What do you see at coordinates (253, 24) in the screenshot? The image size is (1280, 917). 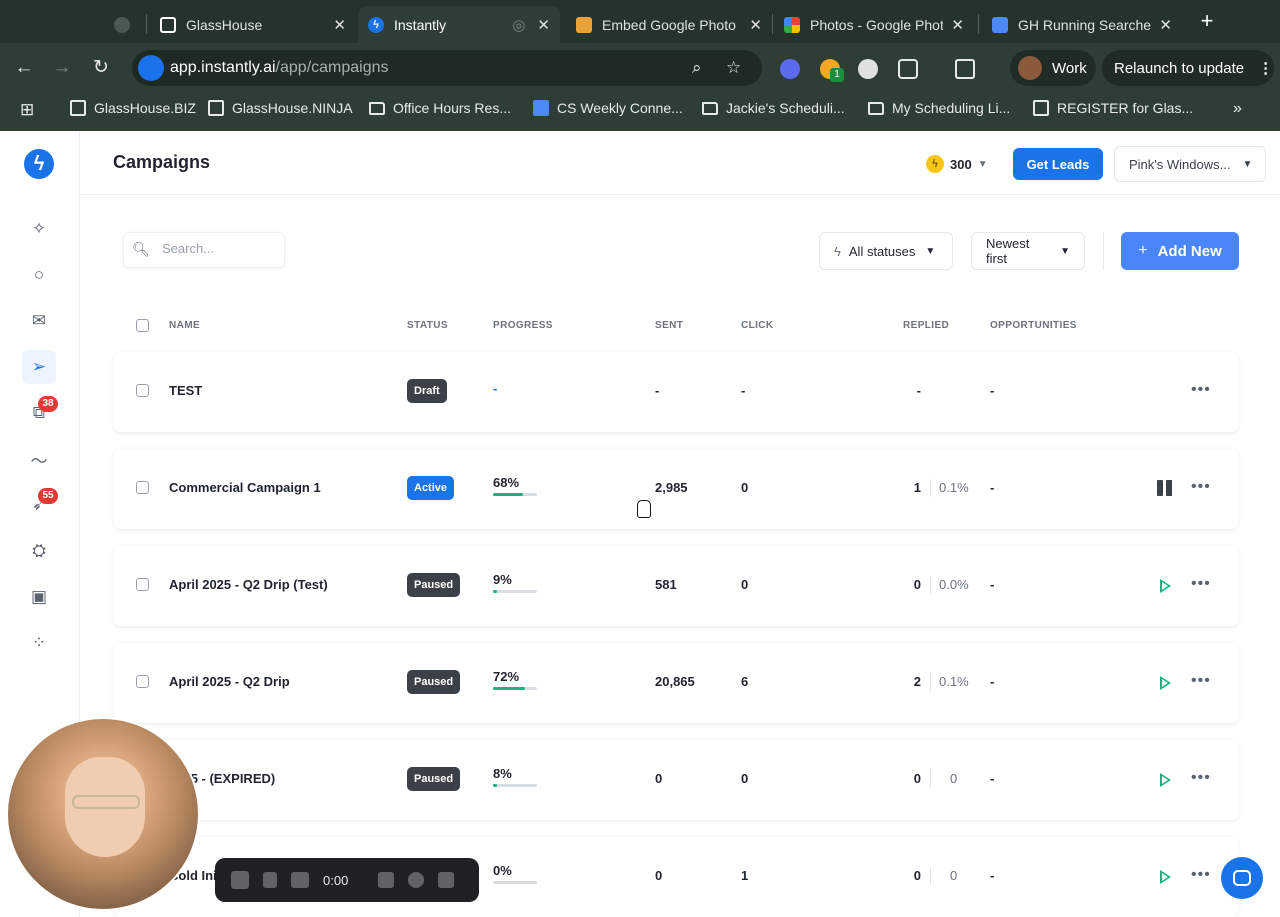 I see `tab-glasshouse: GlassHouse ✕` at bounding box center [253, 24].